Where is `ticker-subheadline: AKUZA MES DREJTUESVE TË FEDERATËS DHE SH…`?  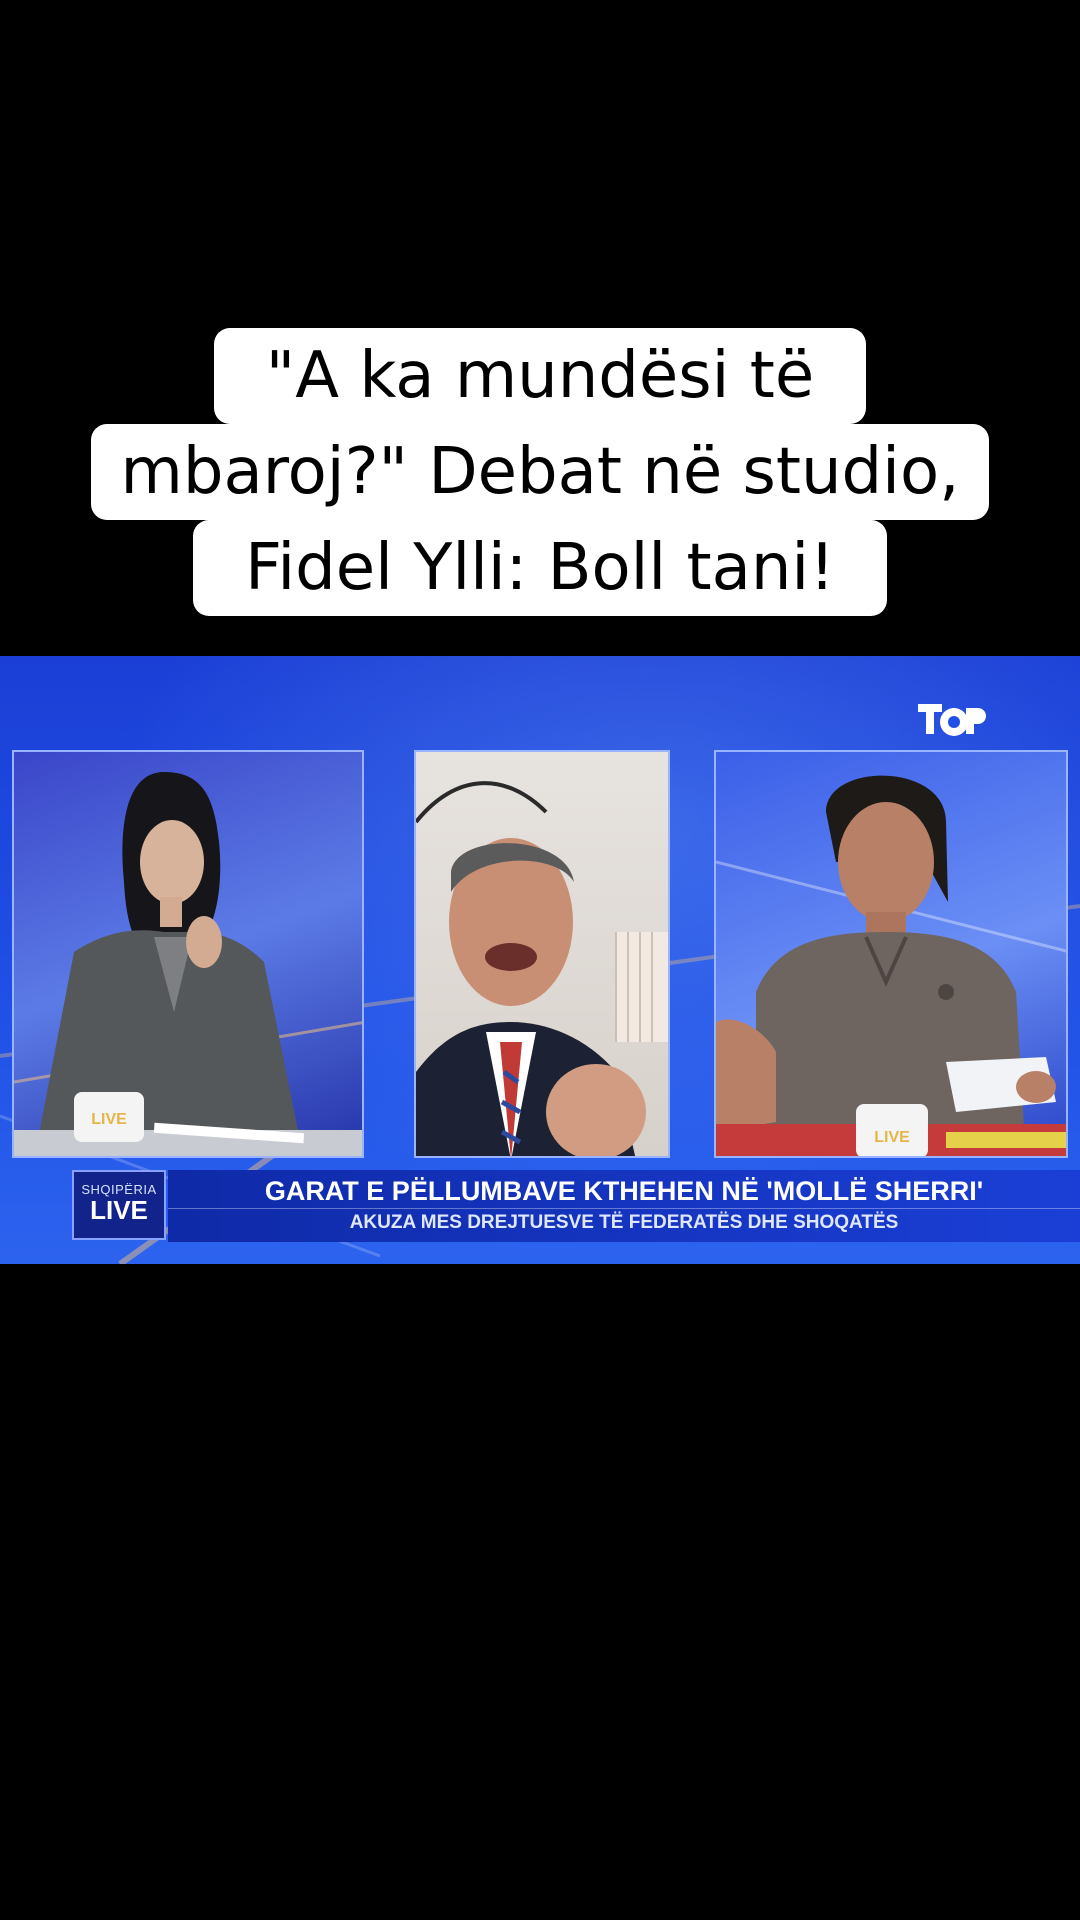
ticker-subheadline: AKUZA MES DREJTUESVE TË FEDERATËS DHE SH… is located at coordinates (624, 1222).